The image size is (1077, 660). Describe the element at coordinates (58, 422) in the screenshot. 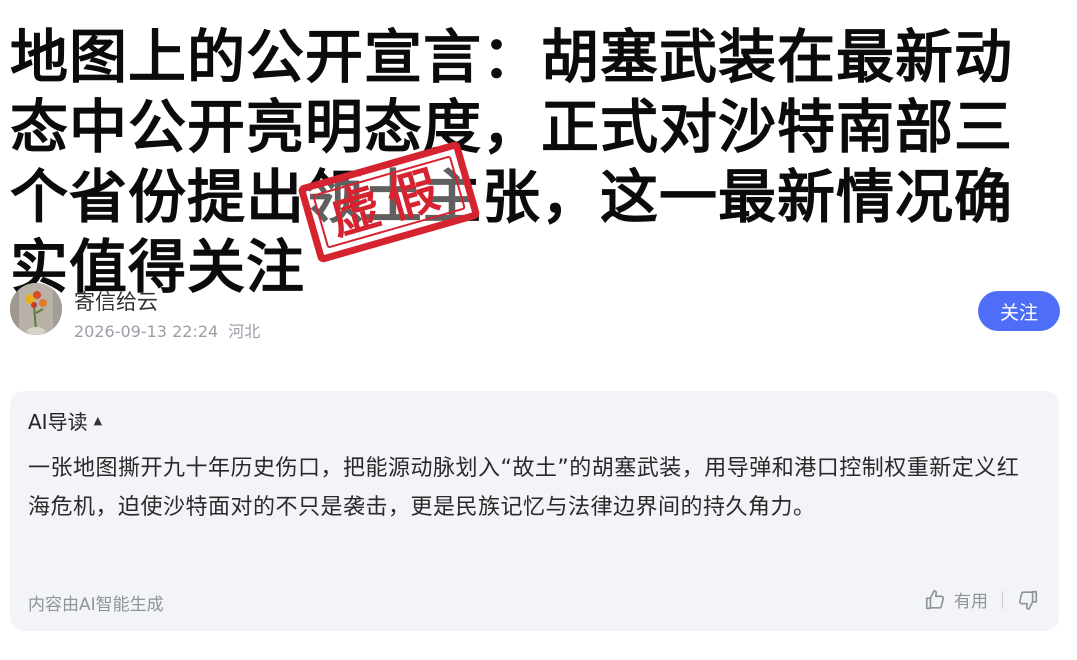

I see `ai-summary-header: AI导读` at that location.